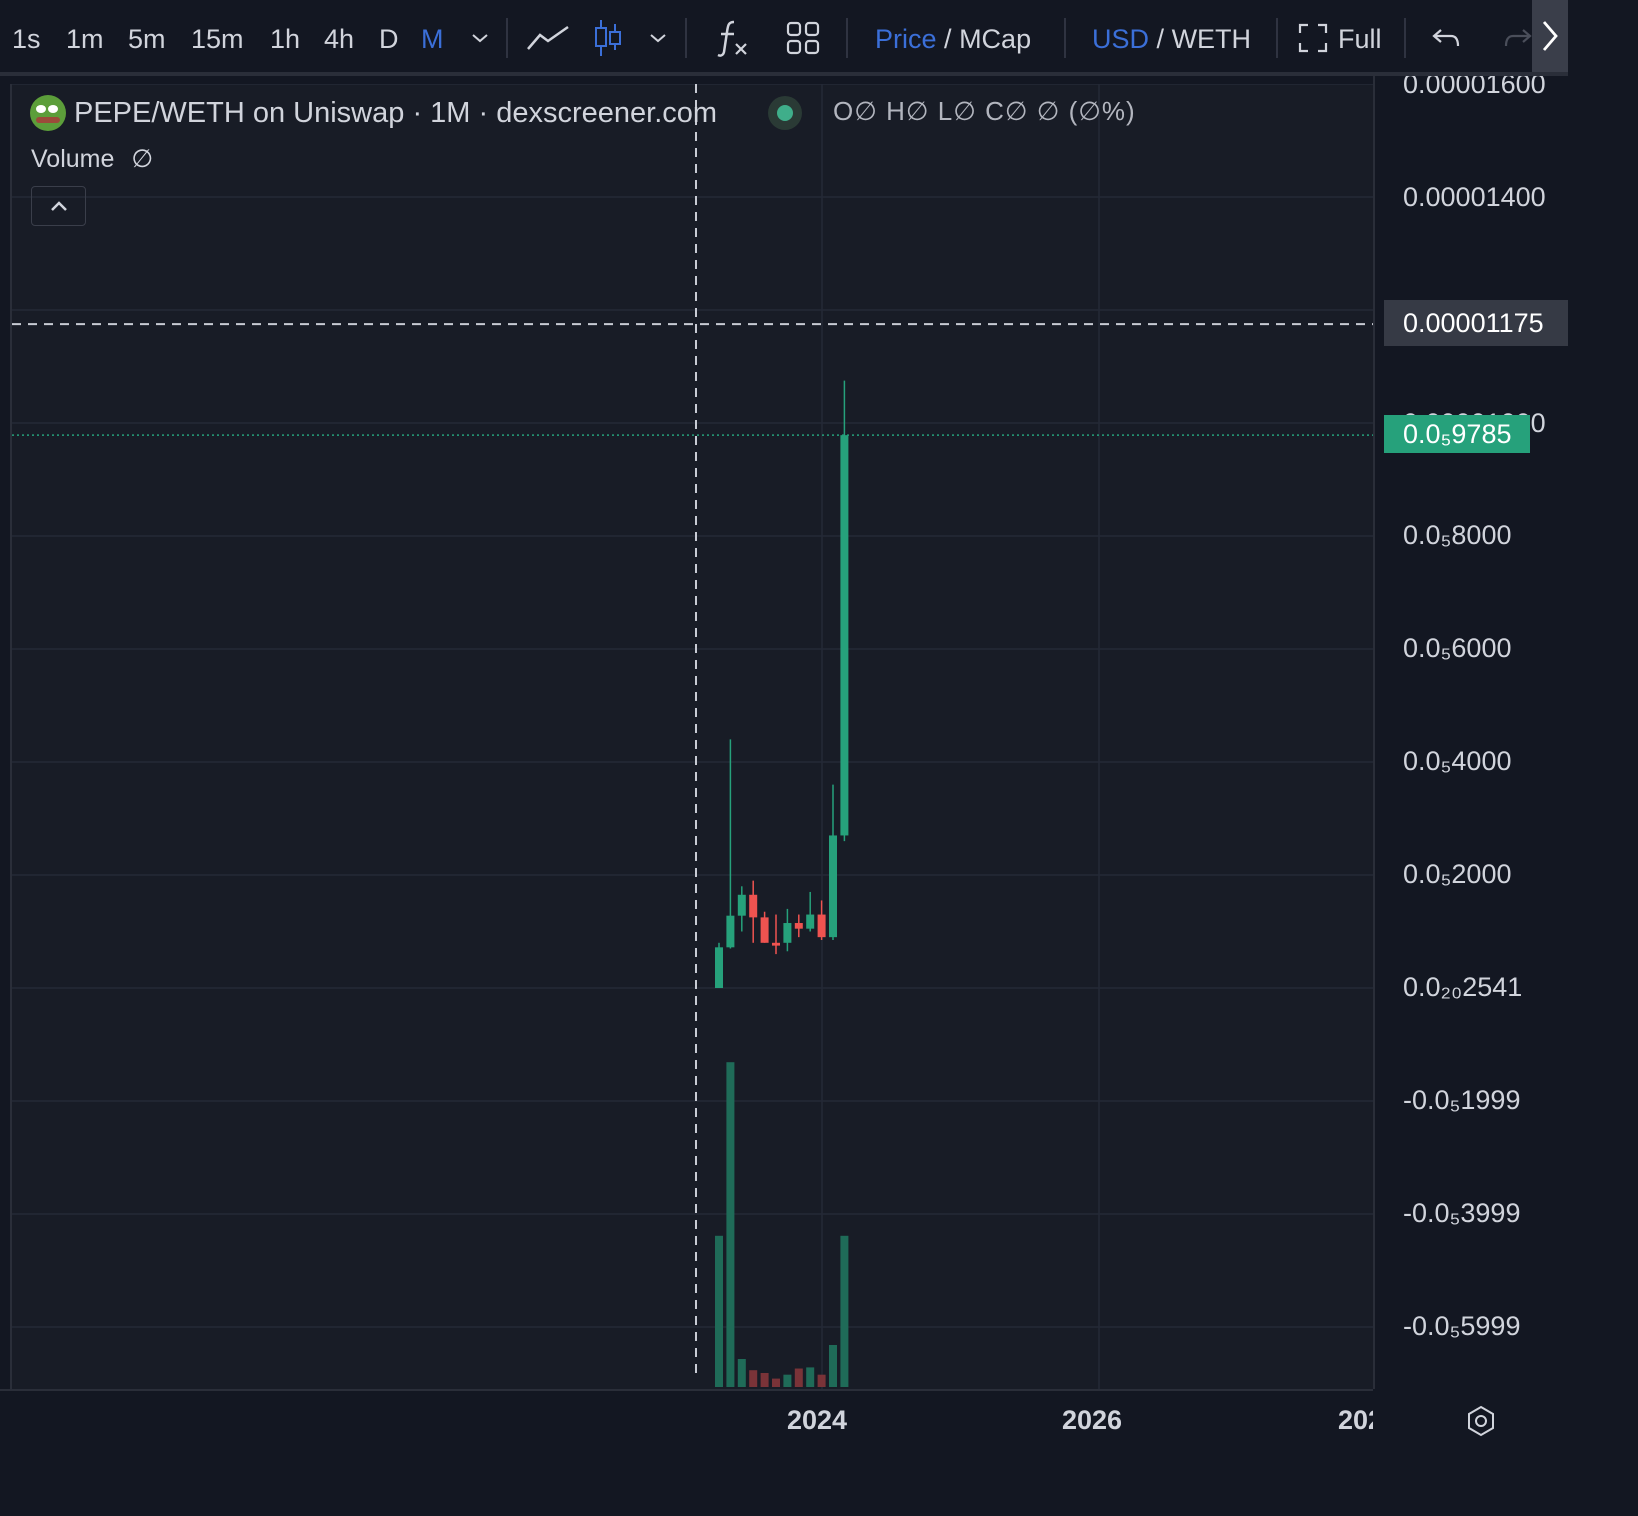 Image resolution: width=1638 pixels, height=1516 pixels. I want to click on price-tick-label: -0.0₅5999, so click(1462, 1326).